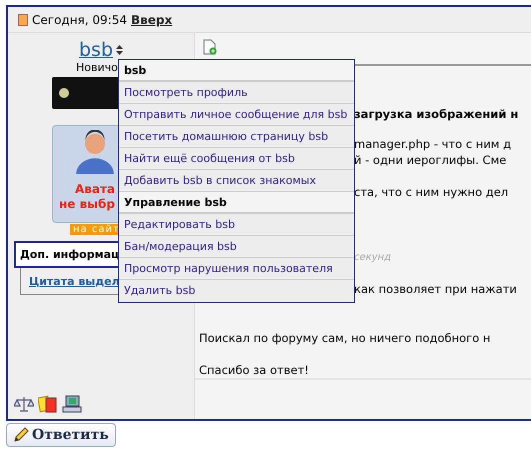  I want to click on cards-icon, so click(48, 404).